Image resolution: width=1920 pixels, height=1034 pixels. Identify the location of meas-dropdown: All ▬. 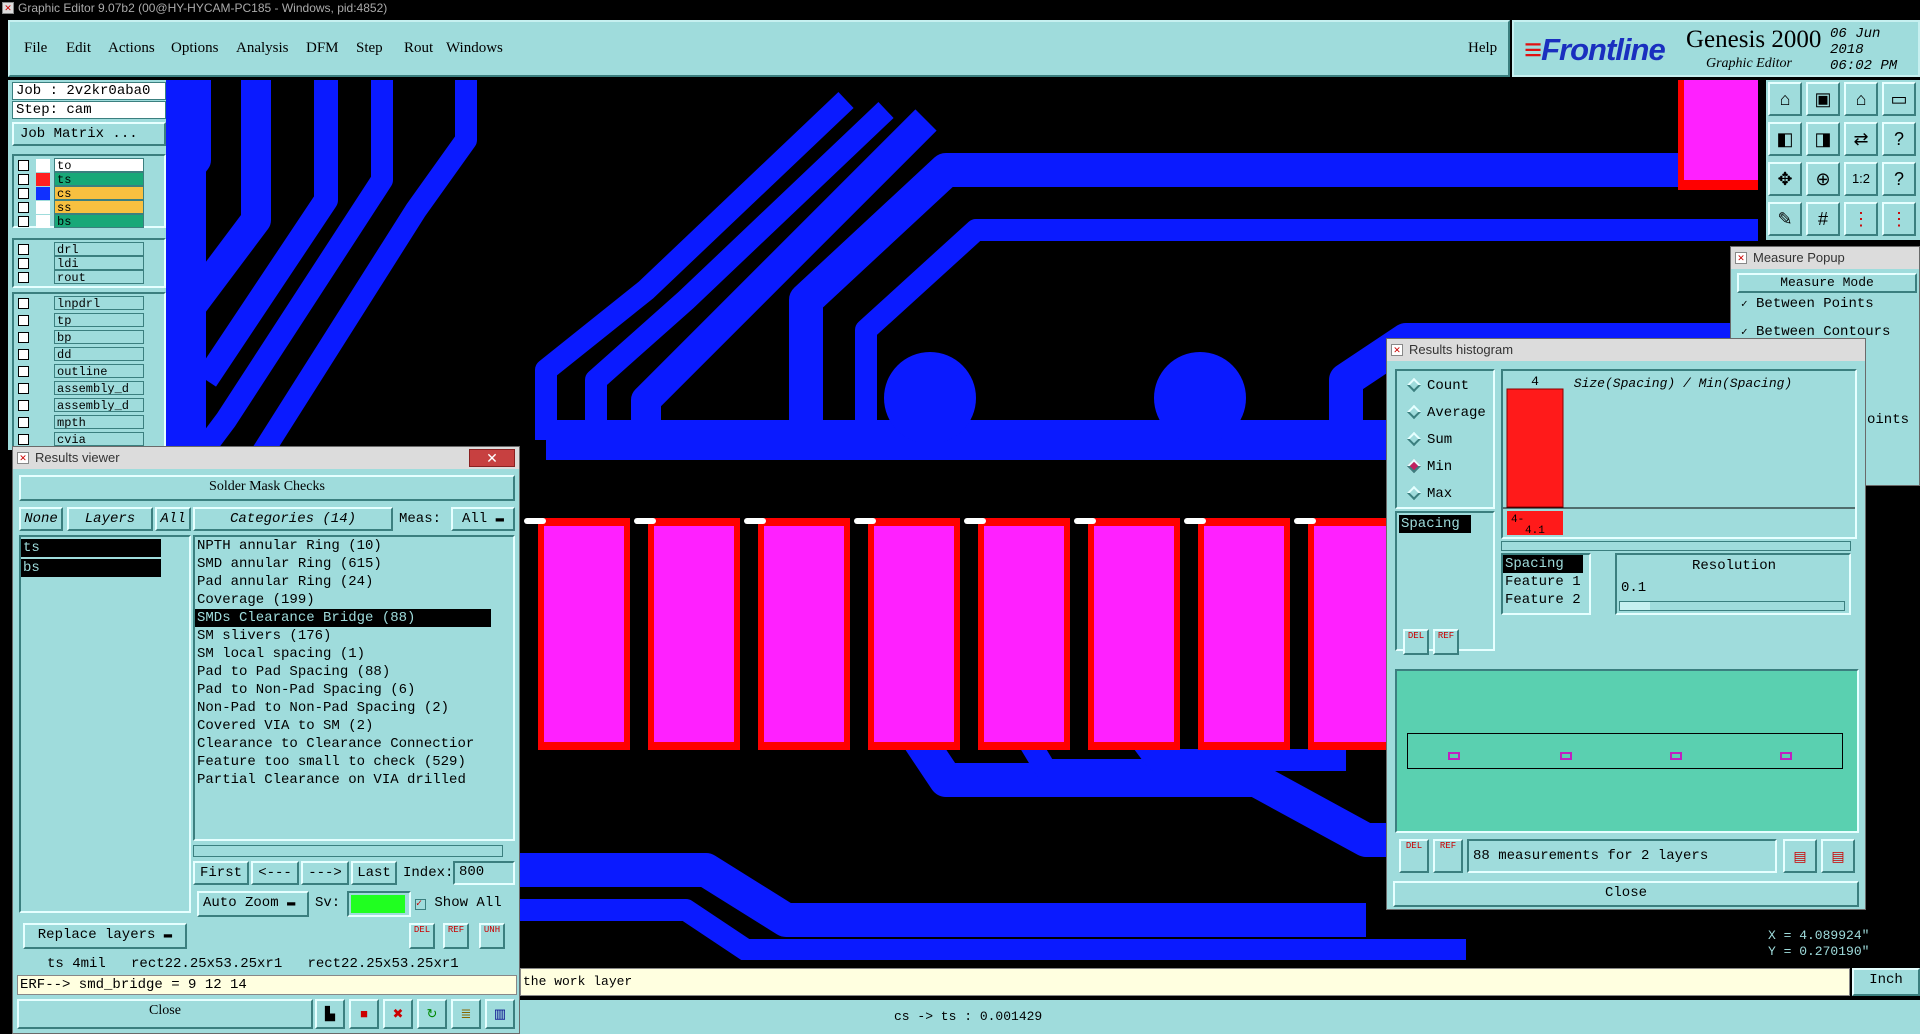
(483, 519).